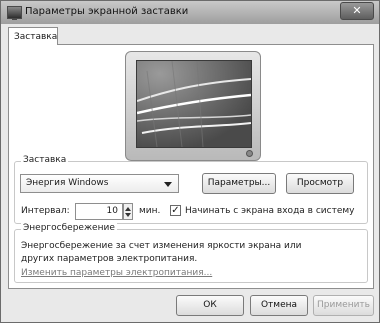 The height and width of the screenshot is (325, 382). Describe the element at coordinates (33, 36) in the screenshot. I see `tab-screensaver: Заставка` at that location.